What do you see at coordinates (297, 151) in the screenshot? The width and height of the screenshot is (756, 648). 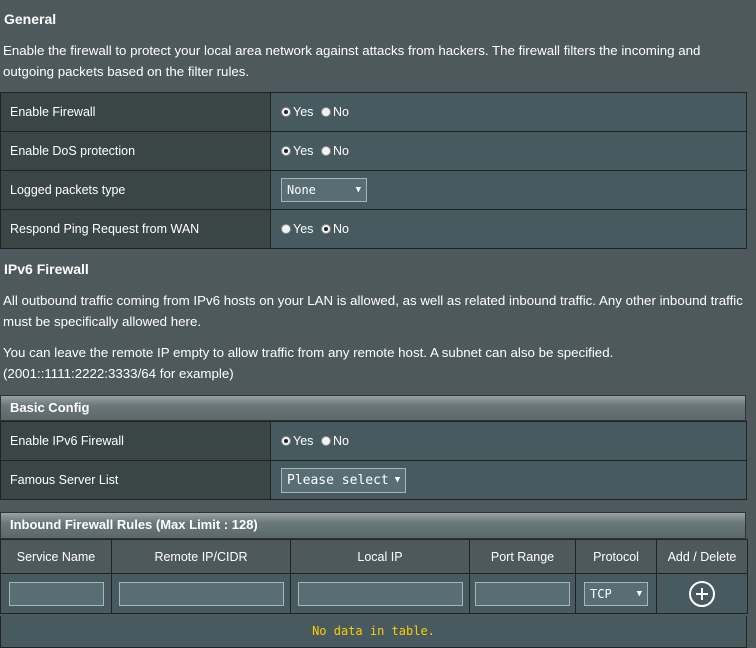 I see `dos-protection-yes: Yes` at bounding box center [297, 151].